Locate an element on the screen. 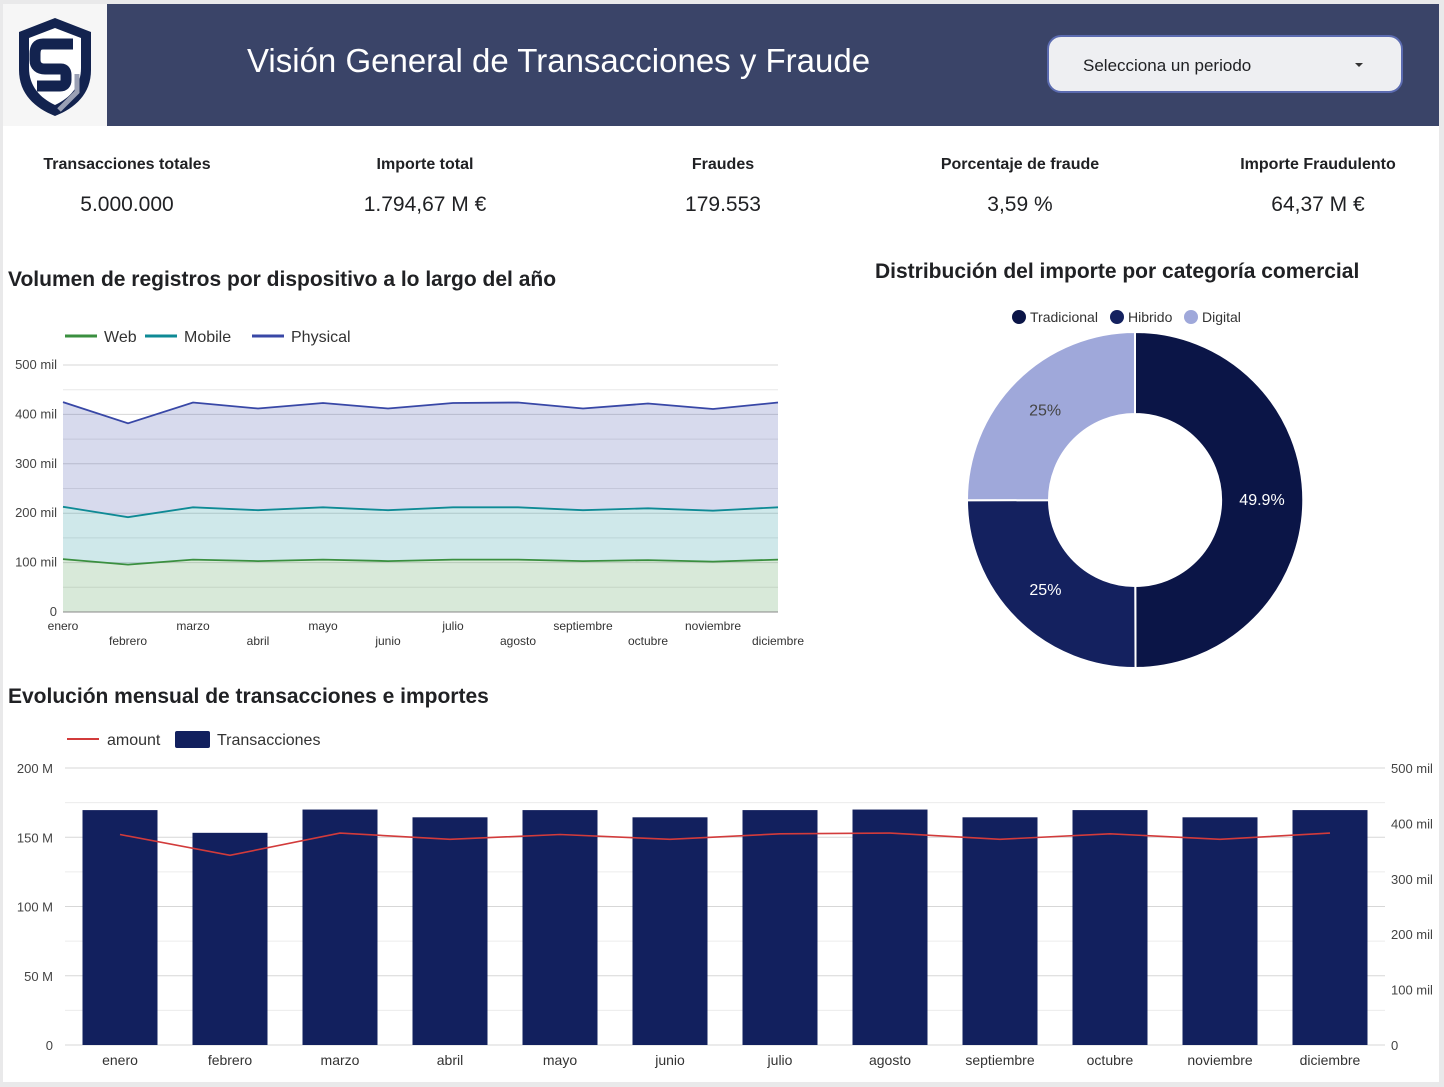  legend-label: Digital is located at coordinates (1221, 317).